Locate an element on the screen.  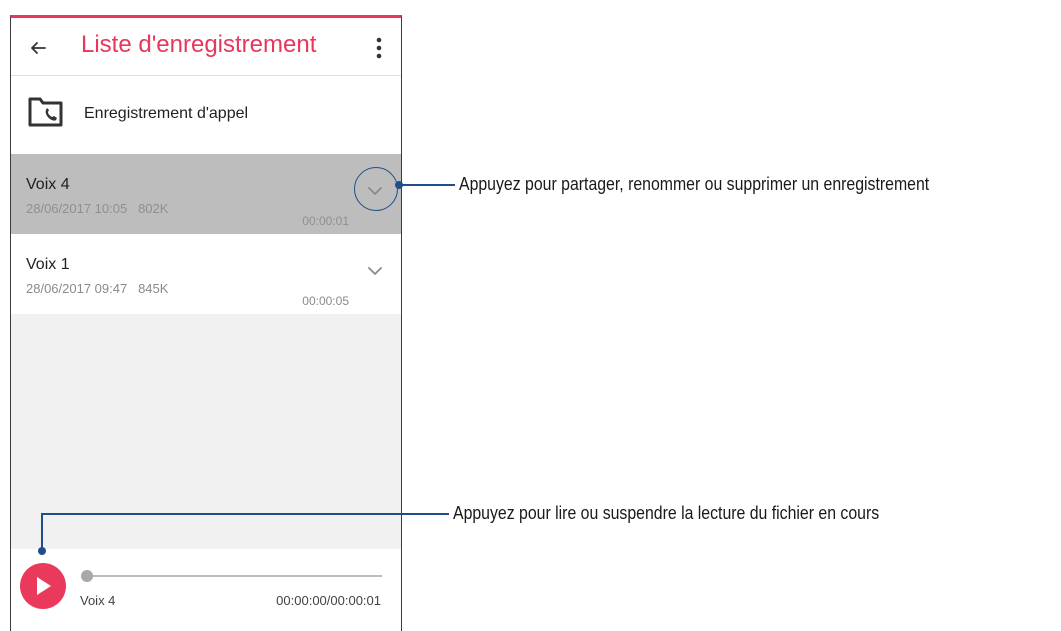
playback-bar: Voix 4 00:00:00/00:00:01 is located at coordinates (206, 590).